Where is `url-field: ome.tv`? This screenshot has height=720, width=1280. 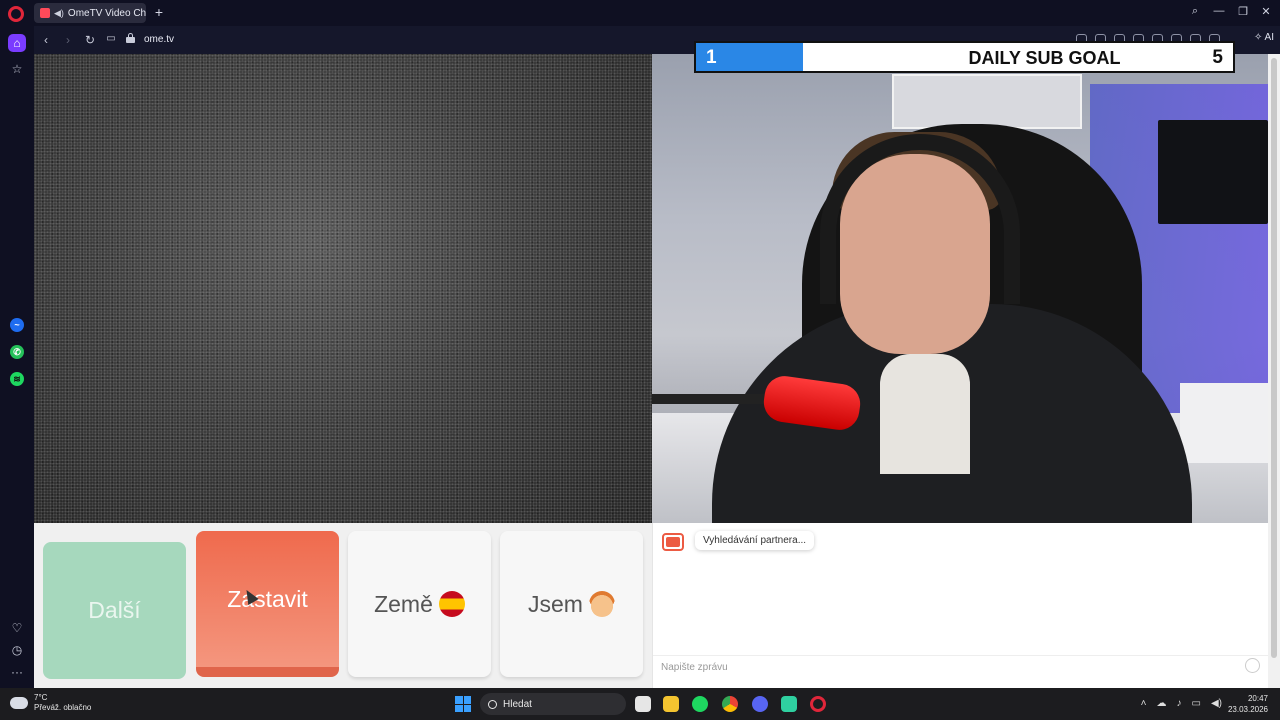 url-field: ome.tv is located at coordinates (159, 39).